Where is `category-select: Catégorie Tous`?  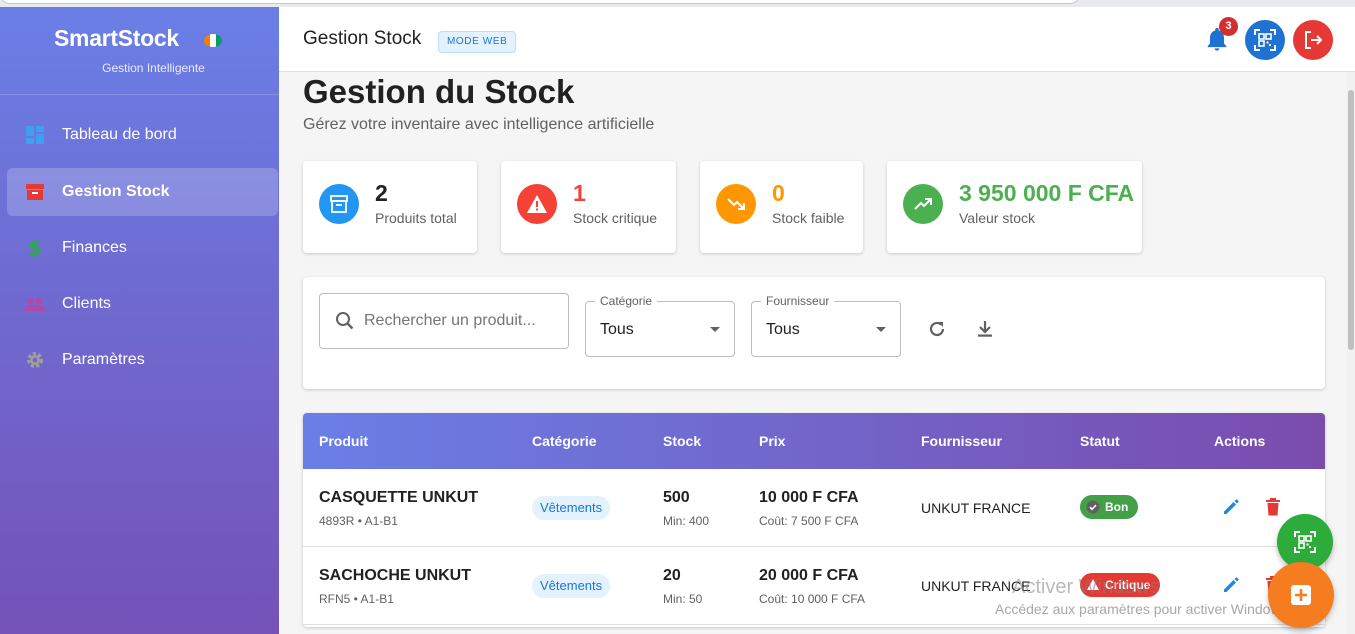 category-select: Catégorie Tous is located at coordinates (660, 325).